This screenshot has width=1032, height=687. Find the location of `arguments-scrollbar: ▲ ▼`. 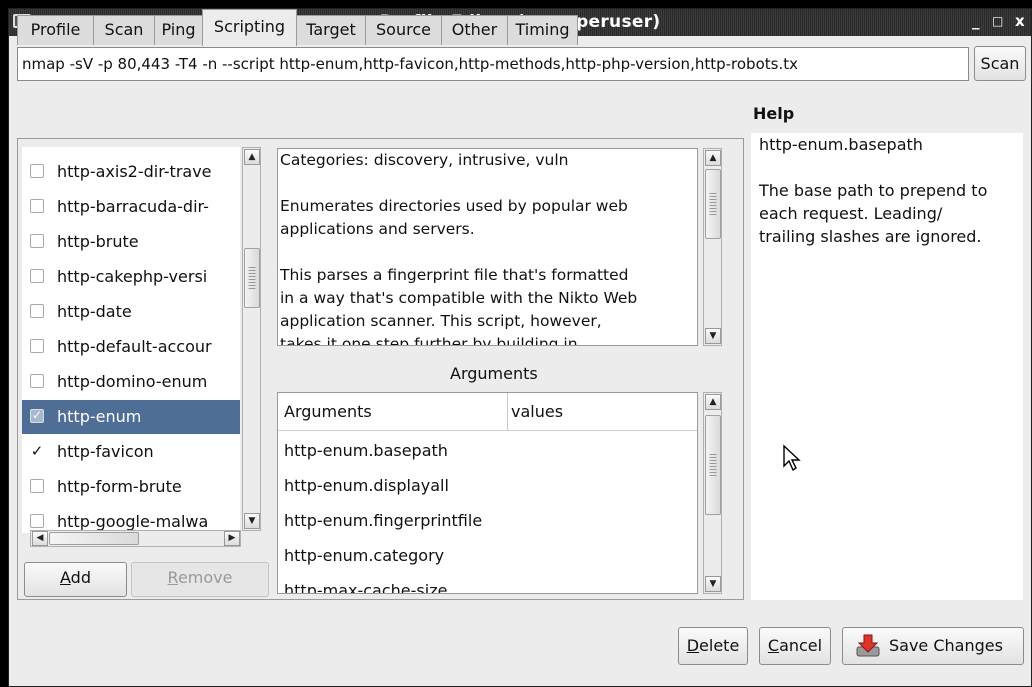

arguments-scrollbar: ▲ ▼ is located at coordinates (712, 493).